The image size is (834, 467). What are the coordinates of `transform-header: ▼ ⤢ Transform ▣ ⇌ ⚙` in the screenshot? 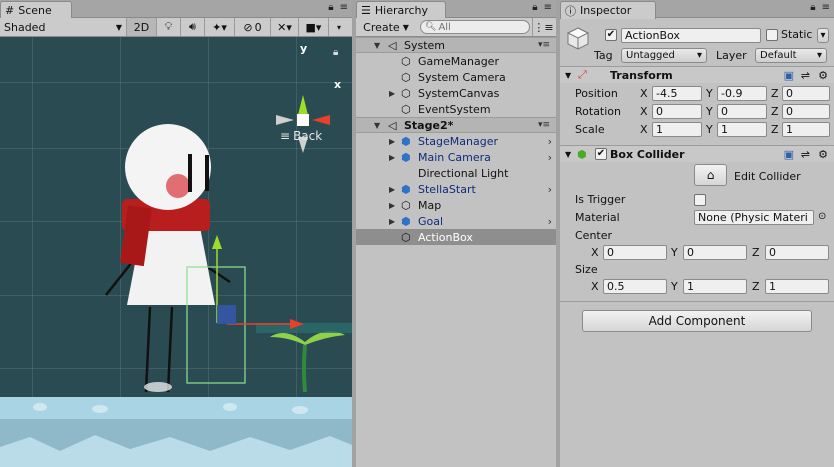 It's located at (697, 74).